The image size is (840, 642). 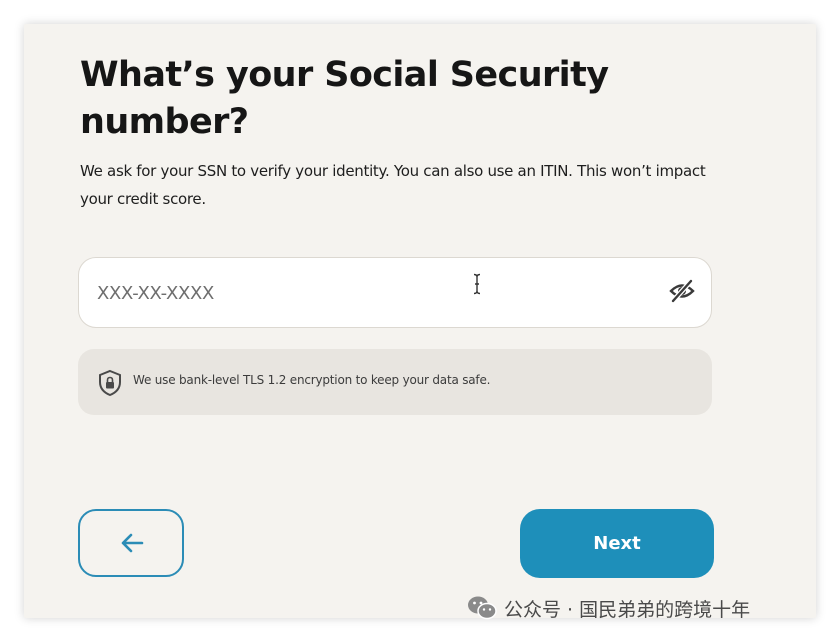 I want to click on wechat-icon, so click(x=482, y=608).